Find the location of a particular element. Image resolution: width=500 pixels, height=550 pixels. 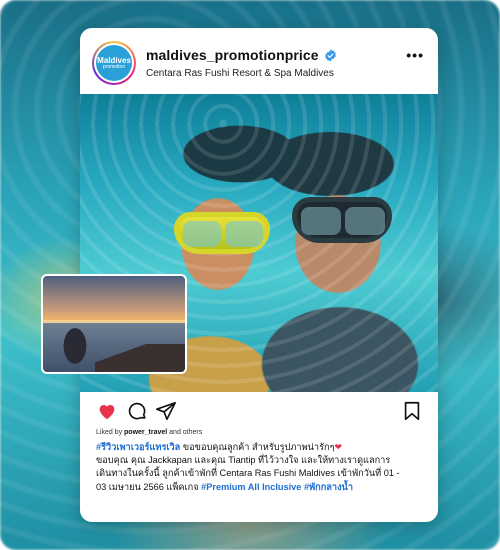

heart-emoji: ❤ is located at coordinates (338, 447).